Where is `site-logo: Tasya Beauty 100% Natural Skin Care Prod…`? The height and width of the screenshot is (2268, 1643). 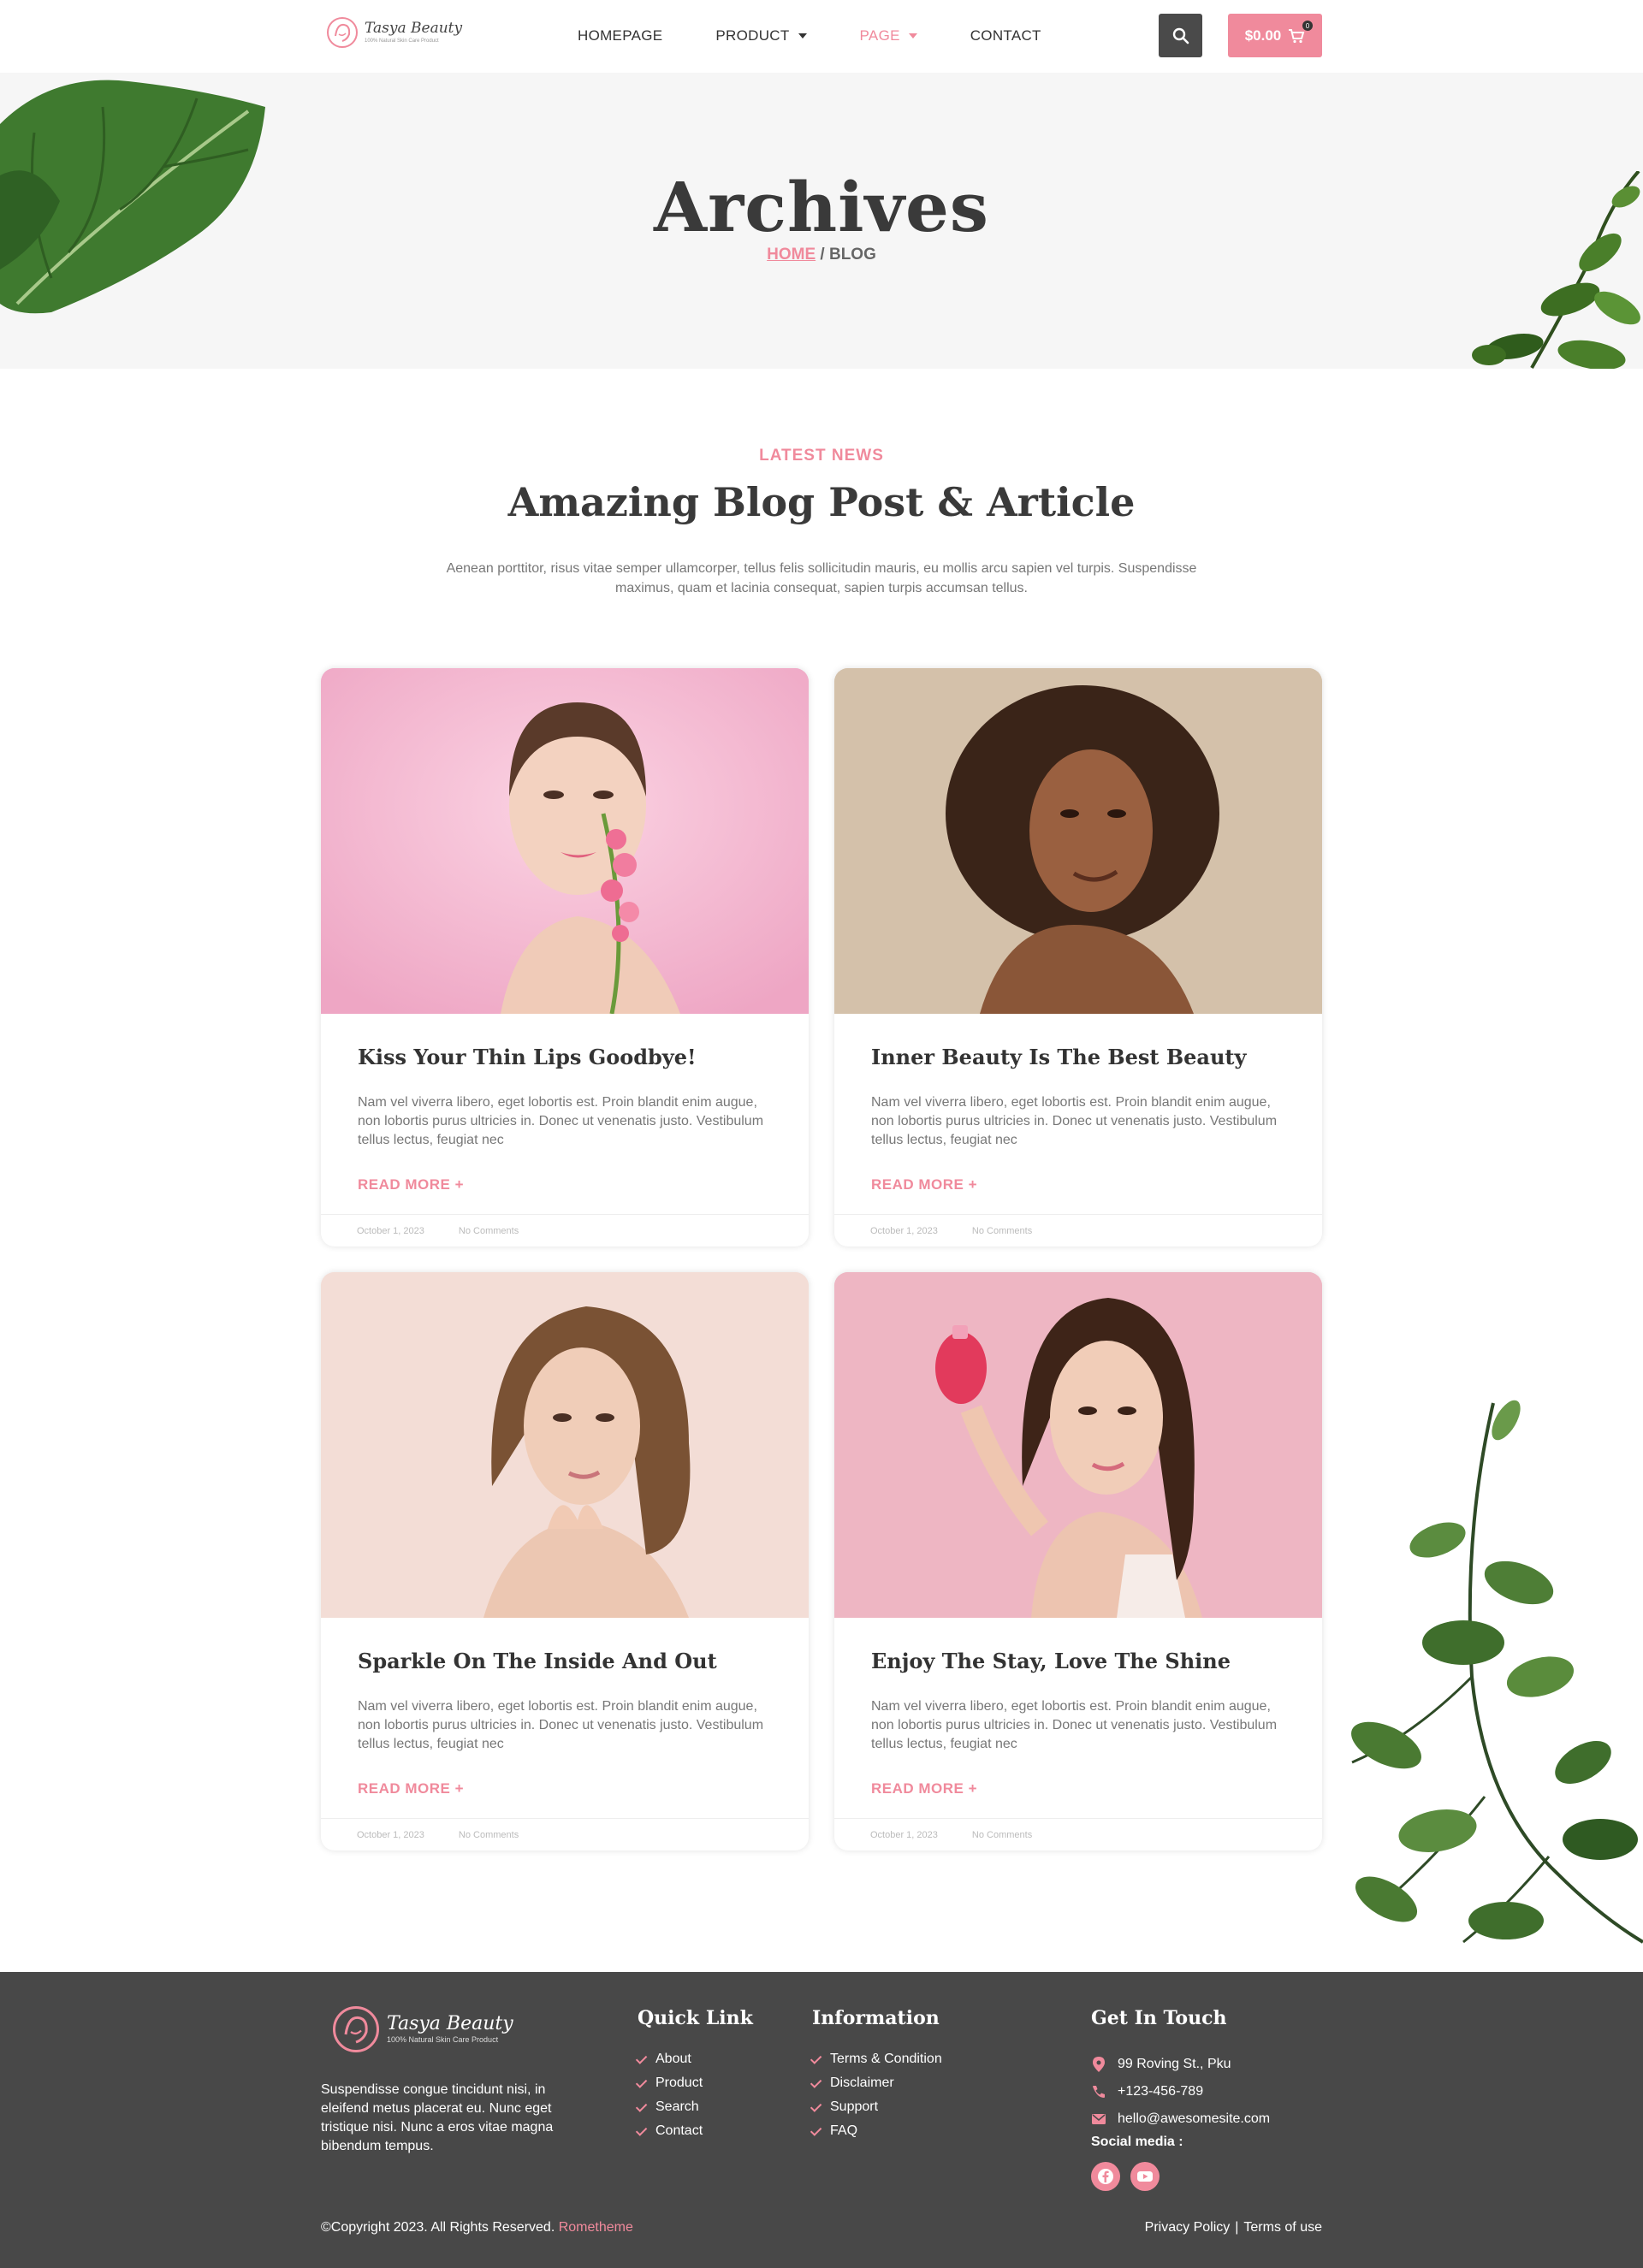
site-logo: Tasya Beauty 100% Natural Skin Care Prod… is located at coordinates (393, 32).